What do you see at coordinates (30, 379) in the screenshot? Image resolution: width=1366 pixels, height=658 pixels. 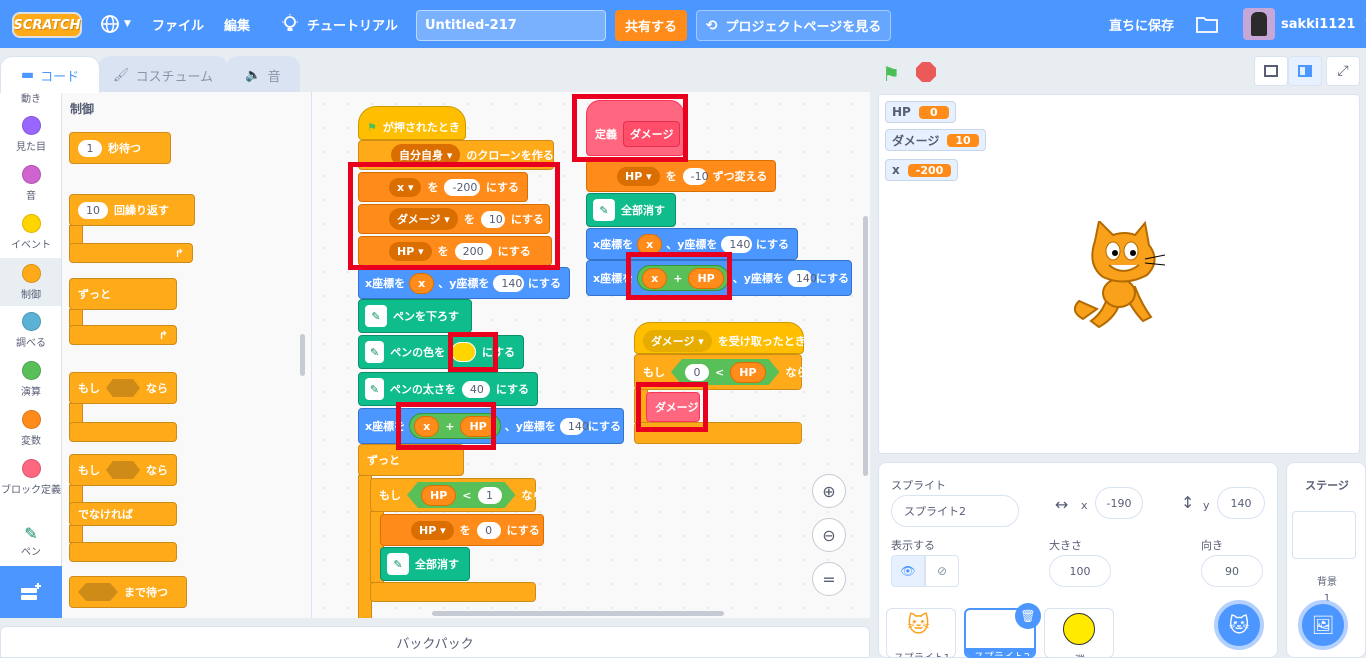 I see `category-operators: 演算` at bounding box center [30, 379].